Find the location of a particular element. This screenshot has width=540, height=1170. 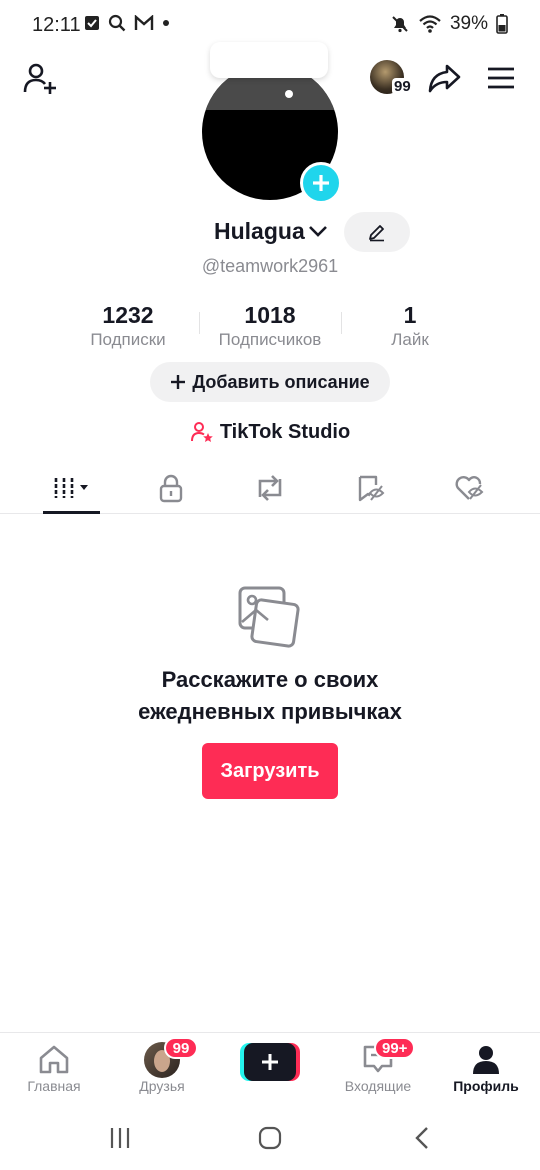

menu-button is located at coordinates (501, 78).